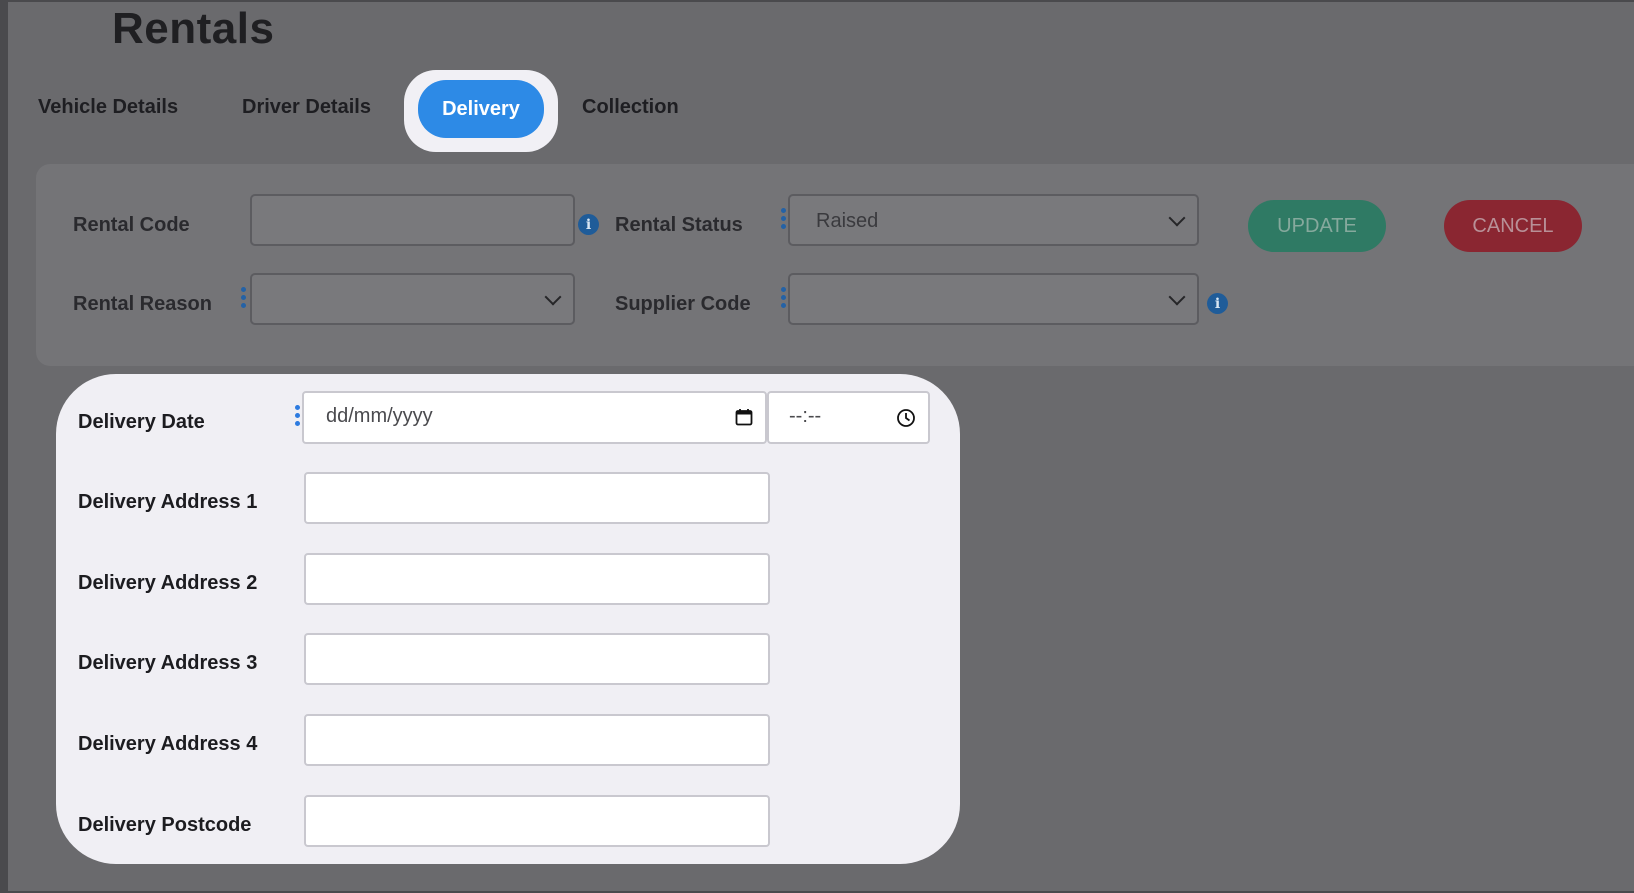 This screenshot has height=893, width=1634. What do you see at coordinates (131, 225) in the screenshot?
I see `rental-code-label: Rental Code` at bounding box center [131, 225].